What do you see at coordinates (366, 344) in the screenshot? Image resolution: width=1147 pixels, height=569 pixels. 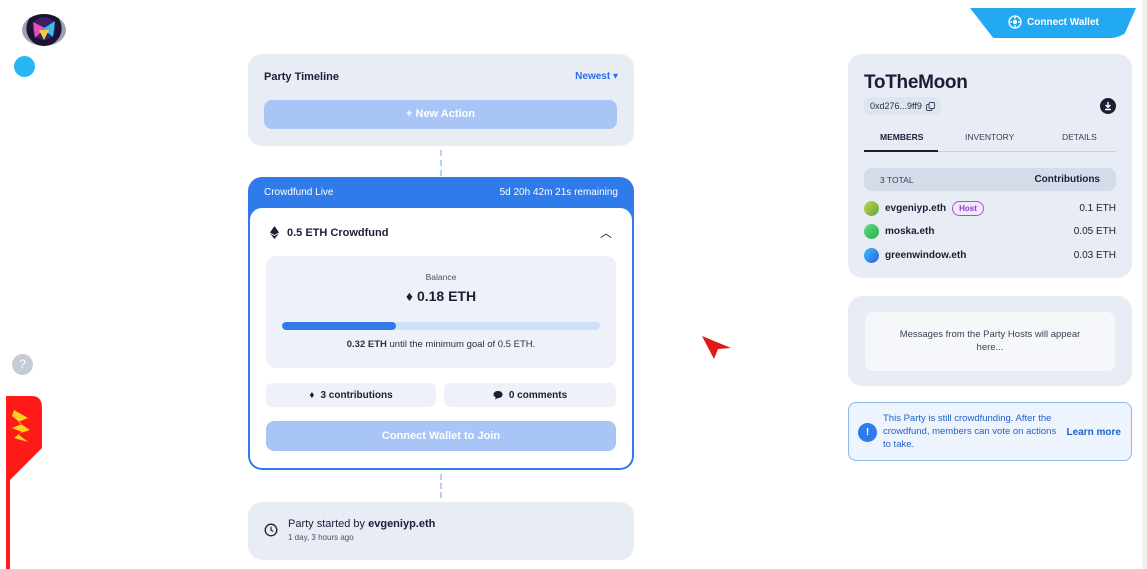 I see `remaining-amount: 0.32 ETH` at bounding box center [366, 344].